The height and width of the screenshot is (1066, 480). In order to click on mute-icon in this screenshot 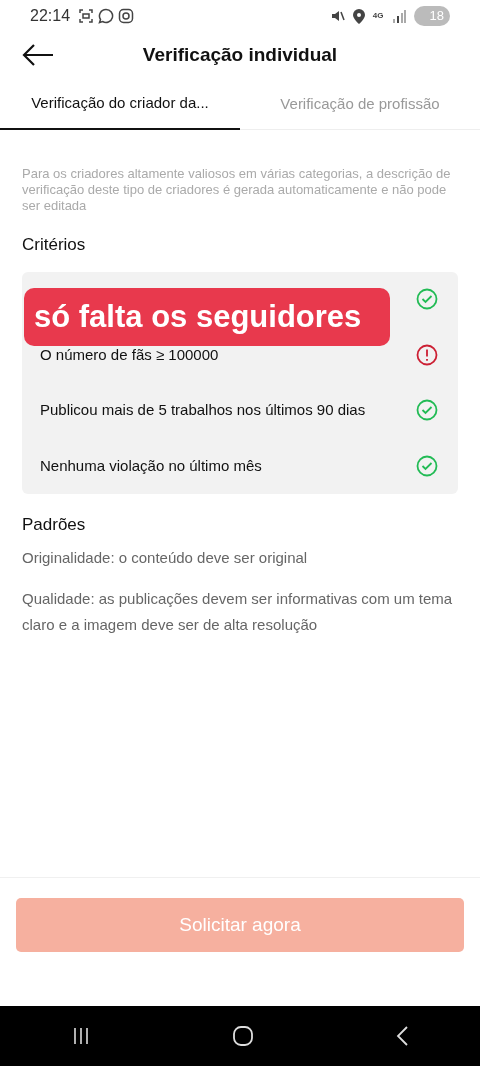, I will do `click(337, 16)`.